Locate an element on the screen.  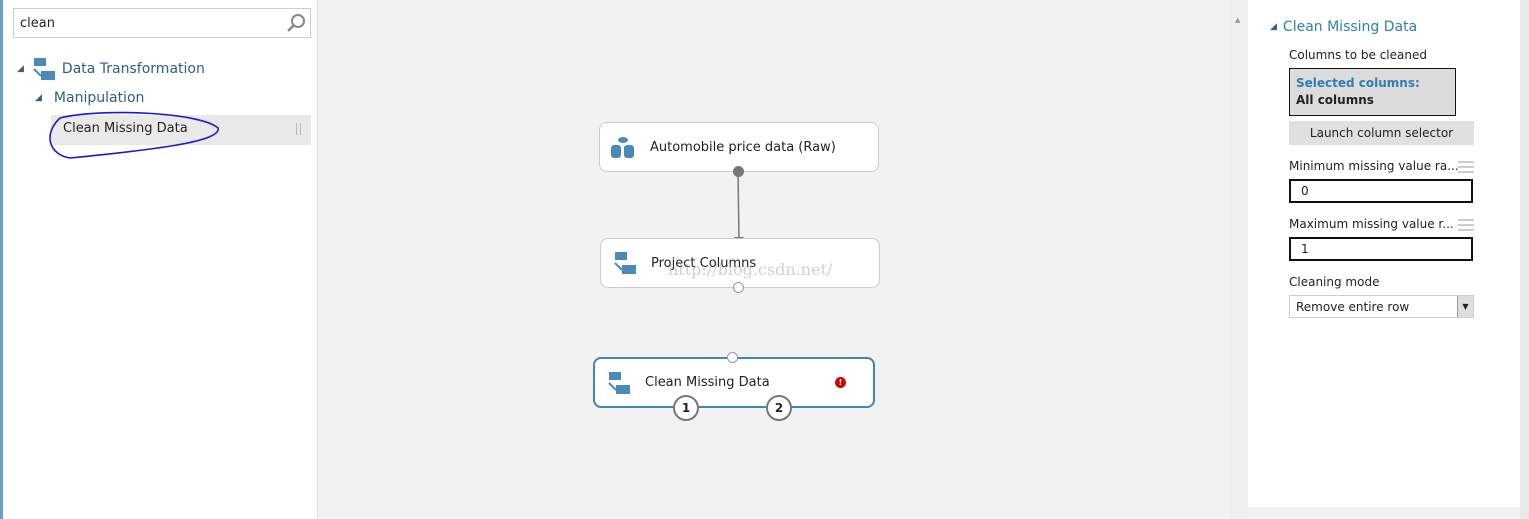
collapse-icon: ◢ is located at coordinates (1273, 27).